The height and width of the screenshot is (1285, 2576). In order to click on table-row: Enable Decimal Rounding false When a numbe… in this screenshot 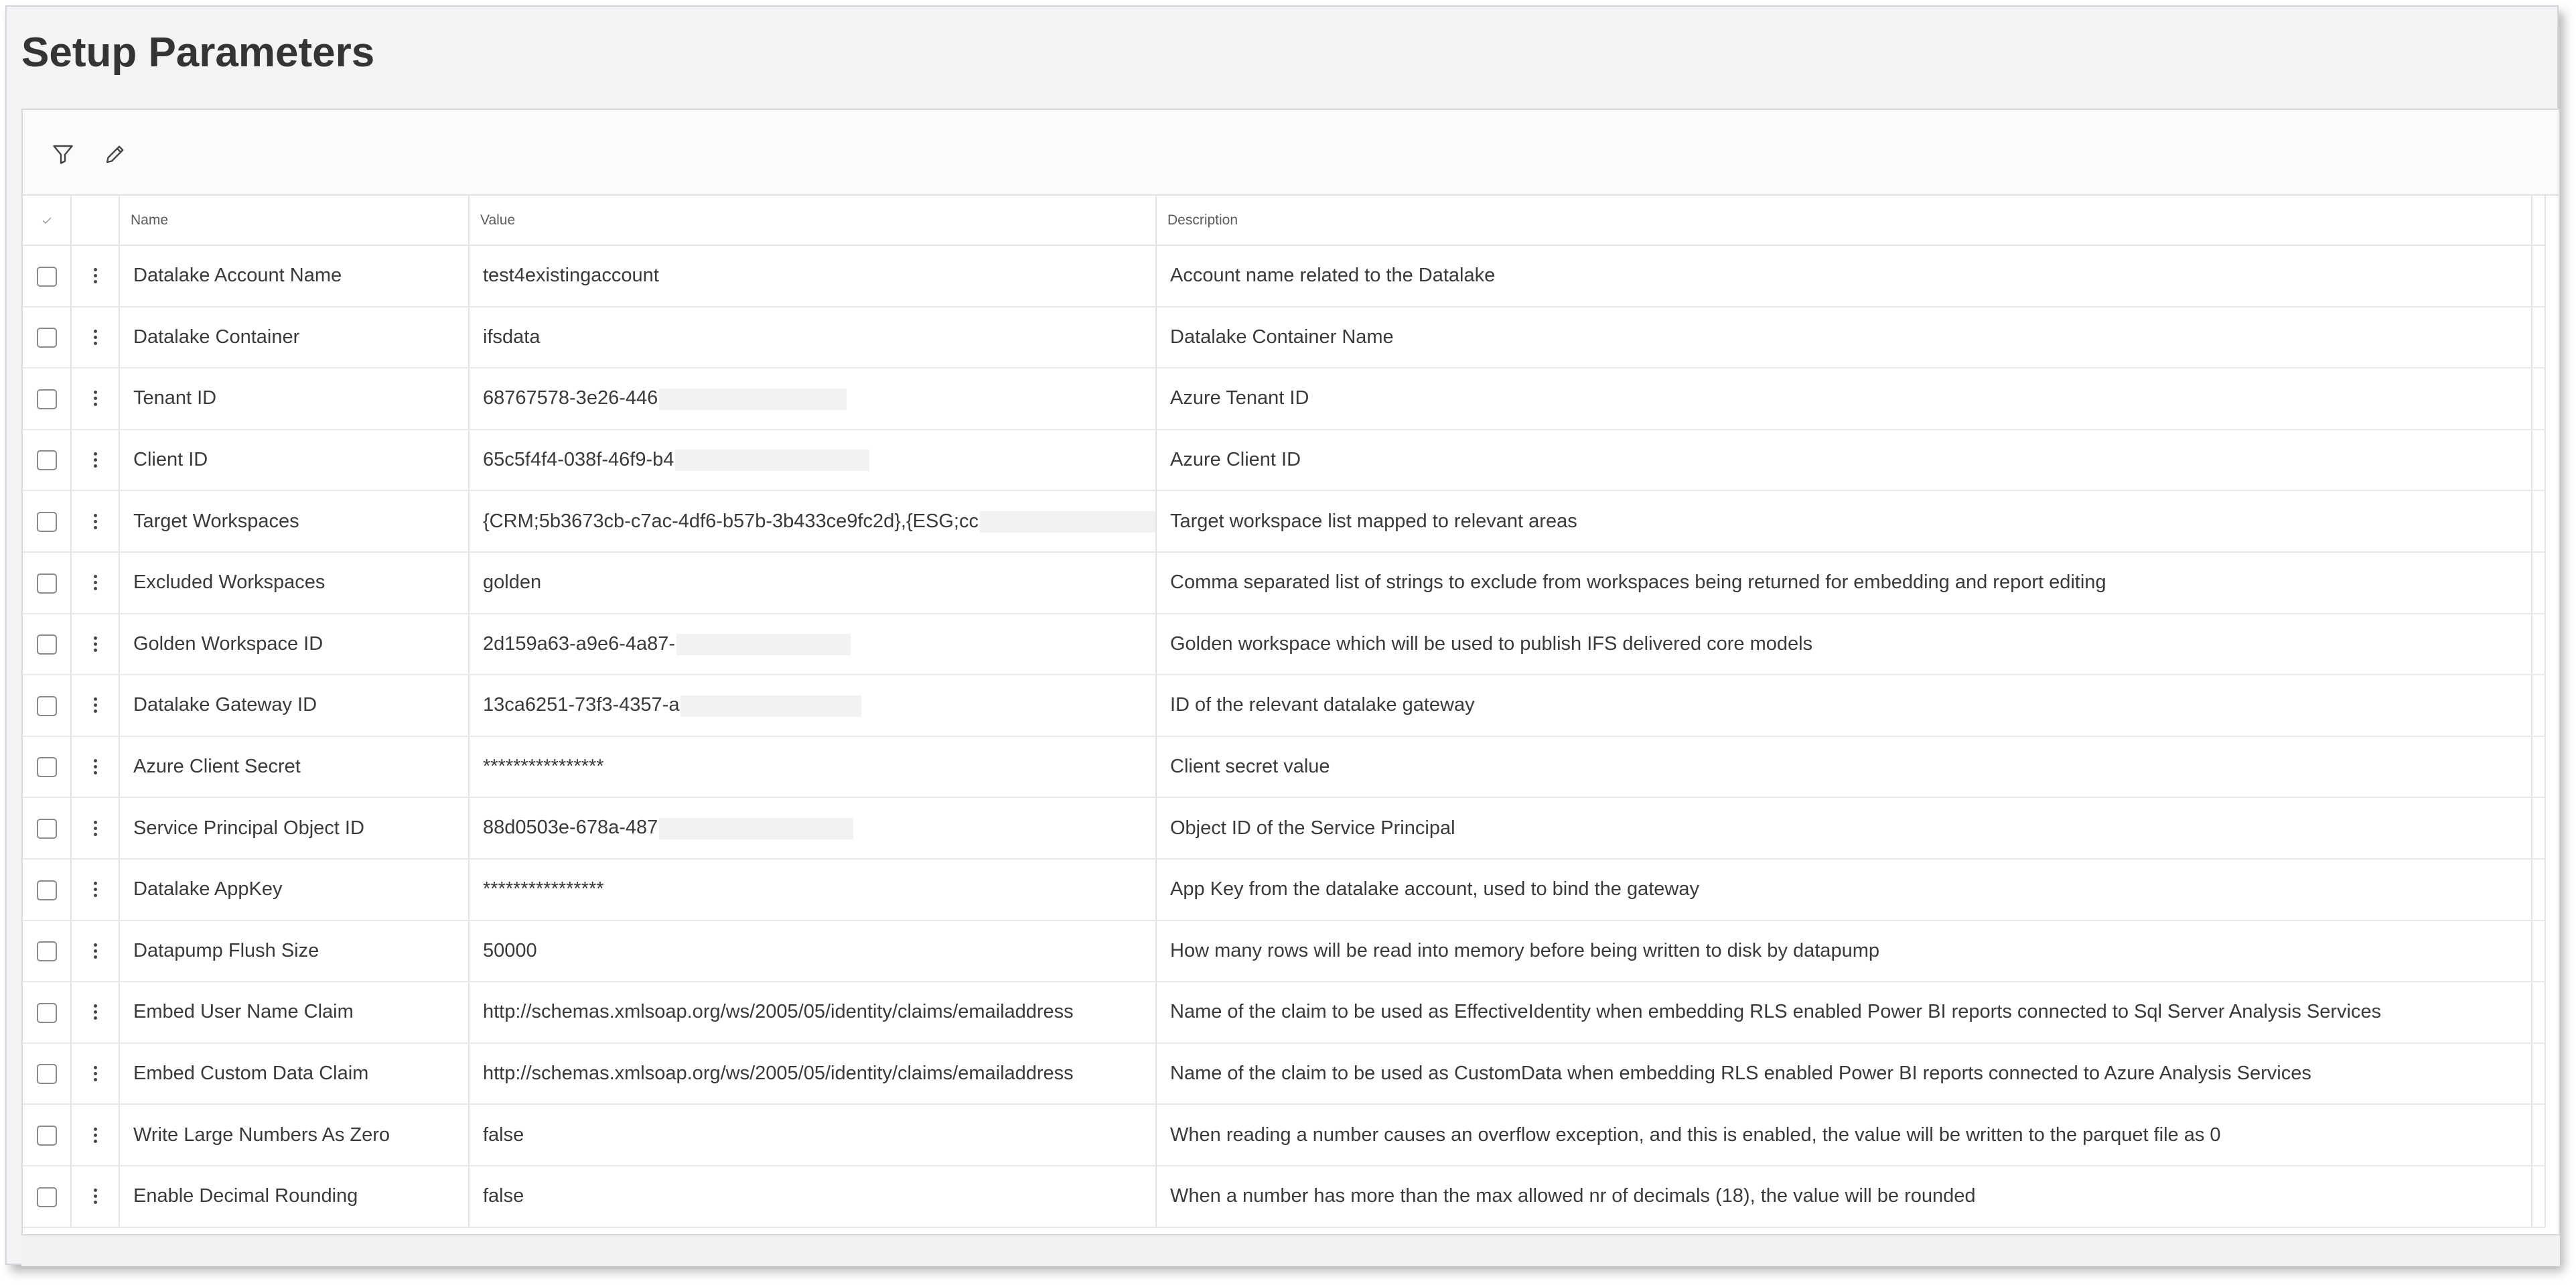, I will do `click(1284, 1196)`.